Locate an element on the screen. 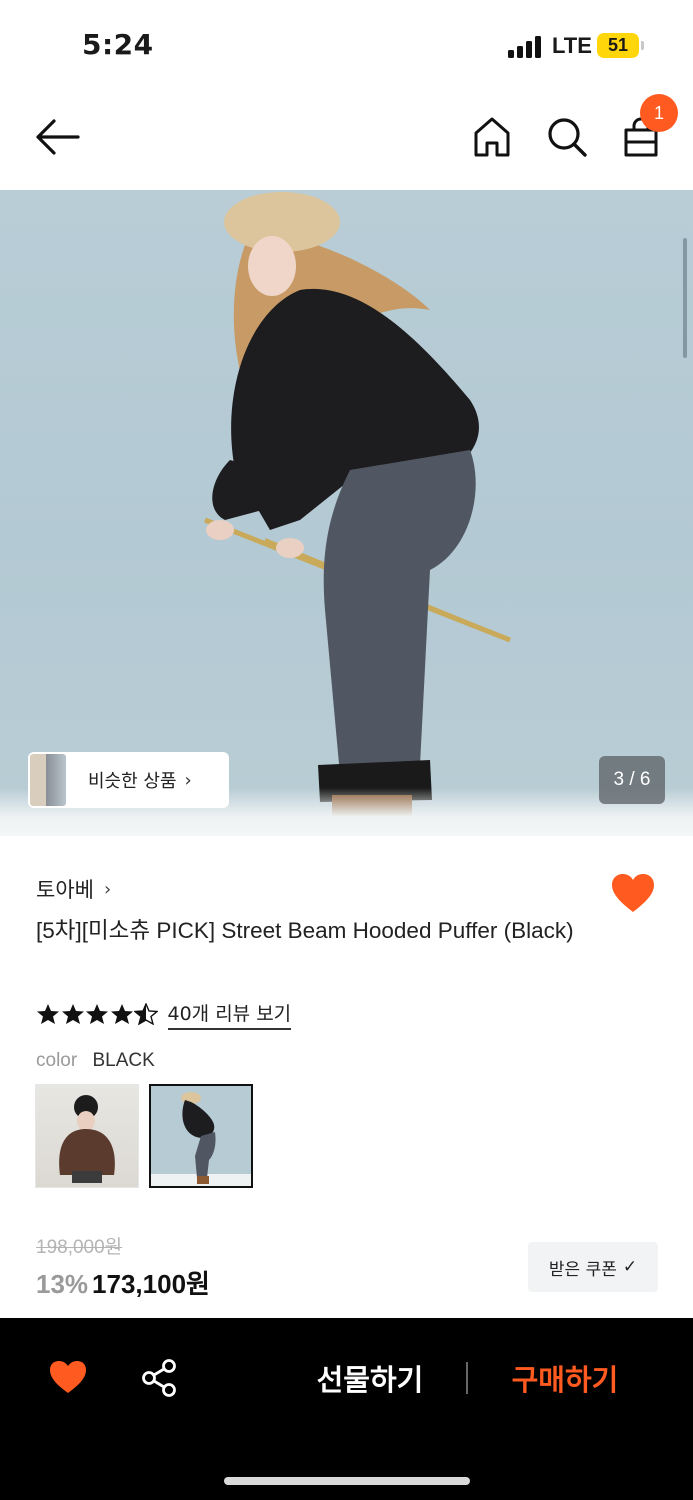  brand-name: 토아베 is located at coordinates (65, 890).